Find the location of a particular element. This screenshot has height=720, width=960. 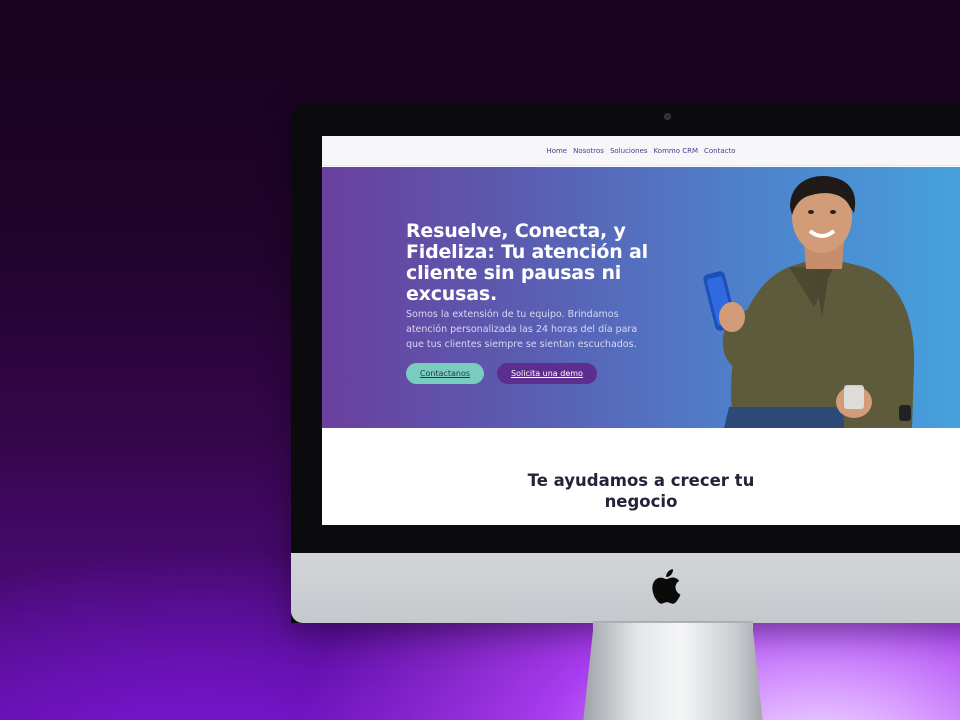

section-title-line-1: Te ayudamos a crecer tu is located at coordinates (641, 480).